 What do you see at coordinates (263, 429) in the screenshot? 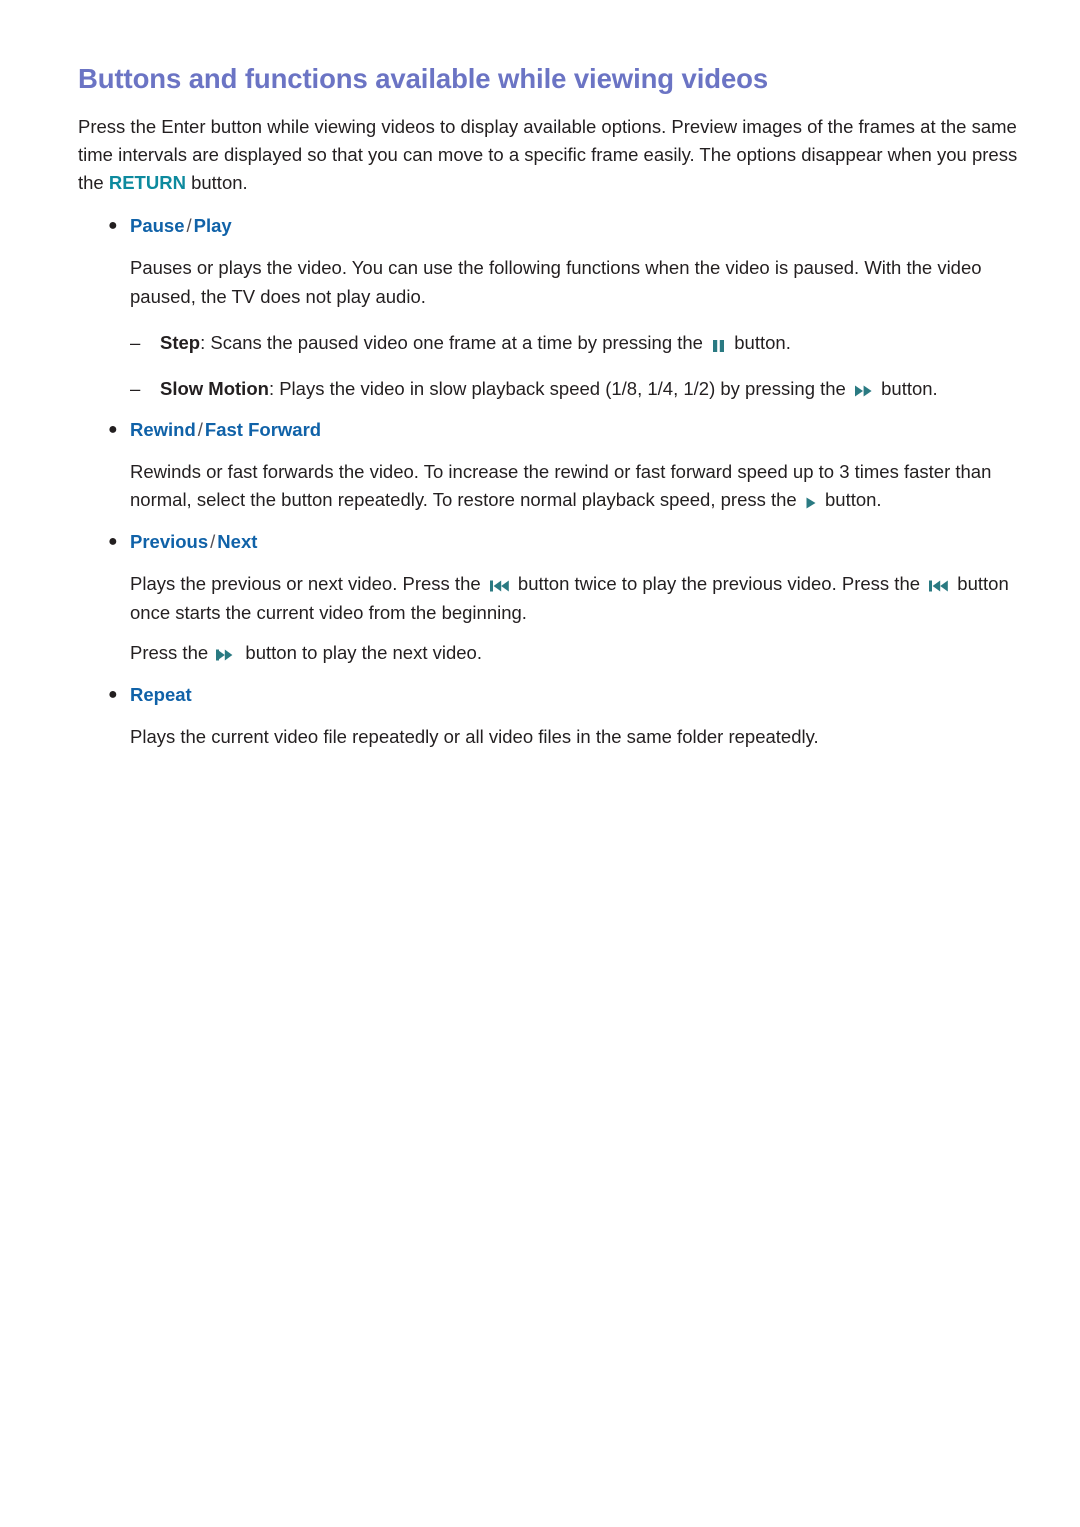
I see `label-fast-forward: Fast Forward` at bounding box center [263, 429].